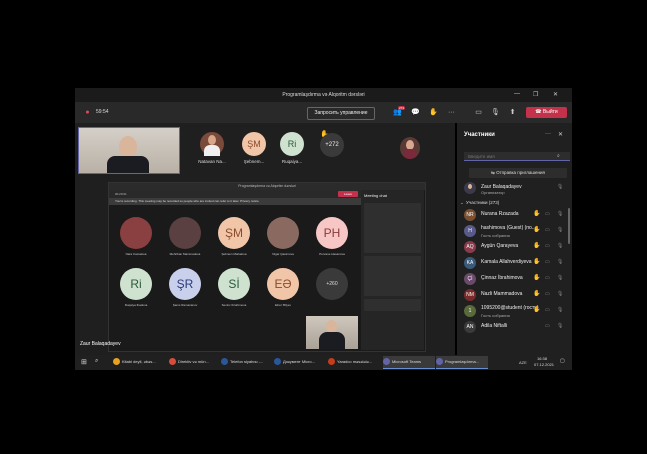  I want to click on shared-presenter-body, so click(332, 340).